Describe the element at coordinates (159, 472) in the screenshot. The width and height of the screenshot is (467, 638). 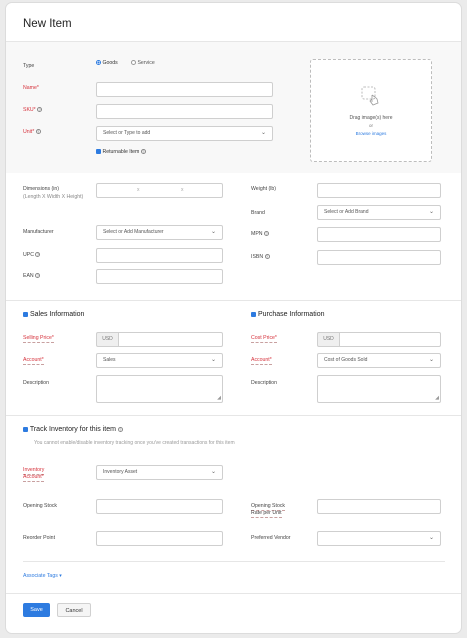
I see `inventory-account-select: Inventory Asset ⌄` at that location.